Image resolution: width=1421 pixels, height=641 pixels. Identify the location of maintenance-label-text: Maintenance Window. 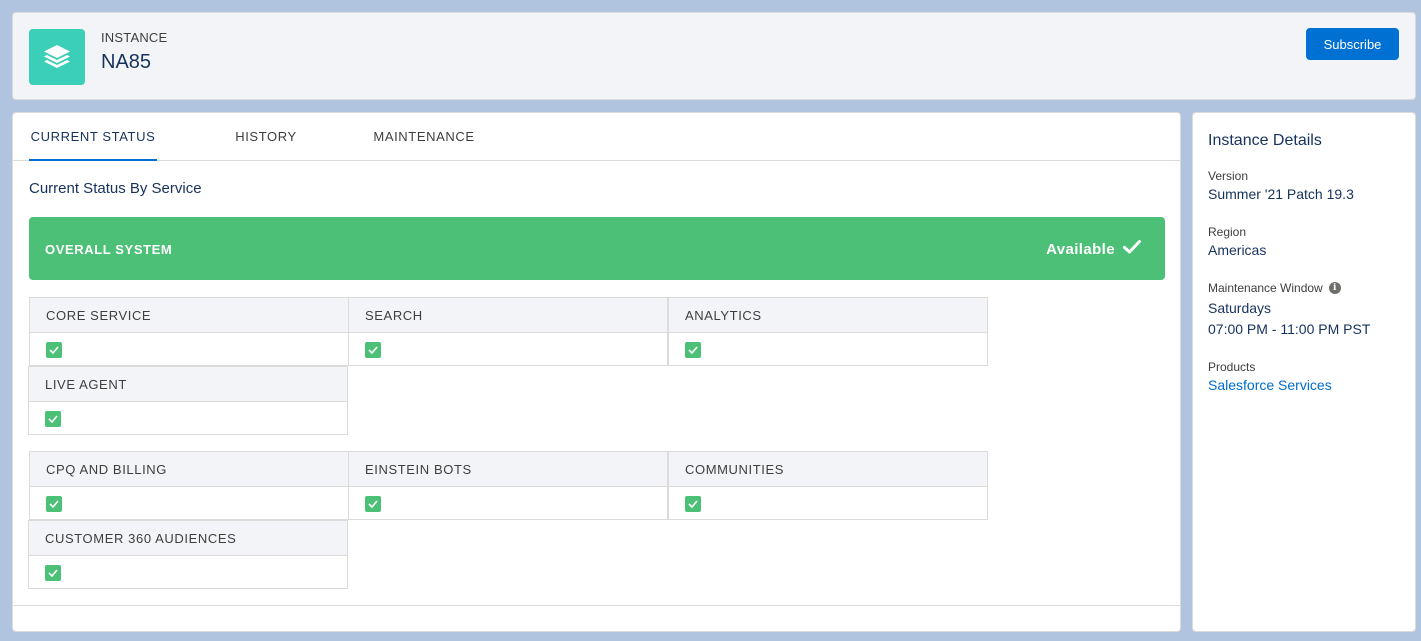
(1265, 288).